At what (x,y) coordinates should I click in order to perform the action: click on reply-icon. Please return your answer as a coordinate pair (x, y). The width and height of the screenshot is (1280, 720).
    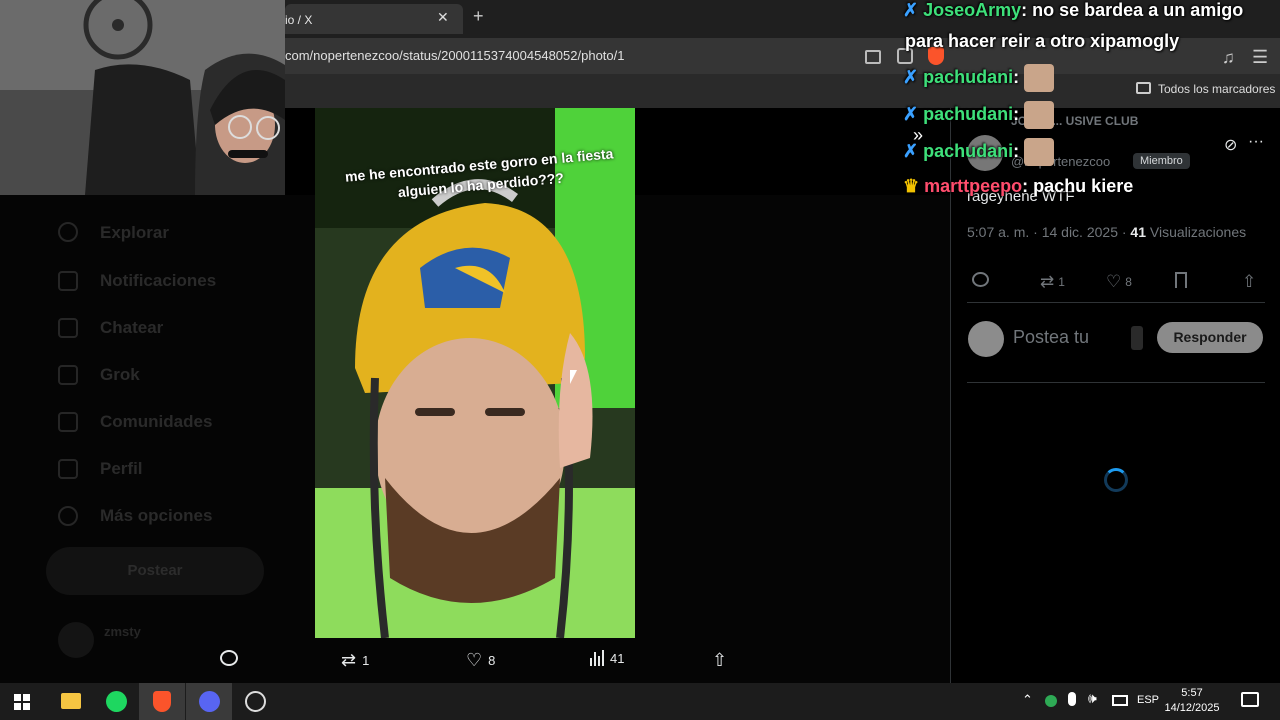
    Looking at the image, I should click on (229, 658).